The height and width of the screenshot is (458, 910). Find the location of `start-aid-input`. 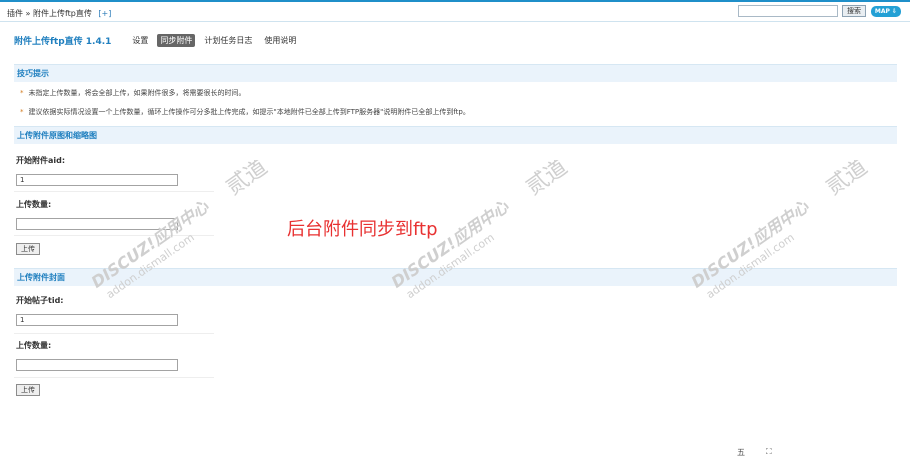

start-aid-input is located at coordinates (97, 180).